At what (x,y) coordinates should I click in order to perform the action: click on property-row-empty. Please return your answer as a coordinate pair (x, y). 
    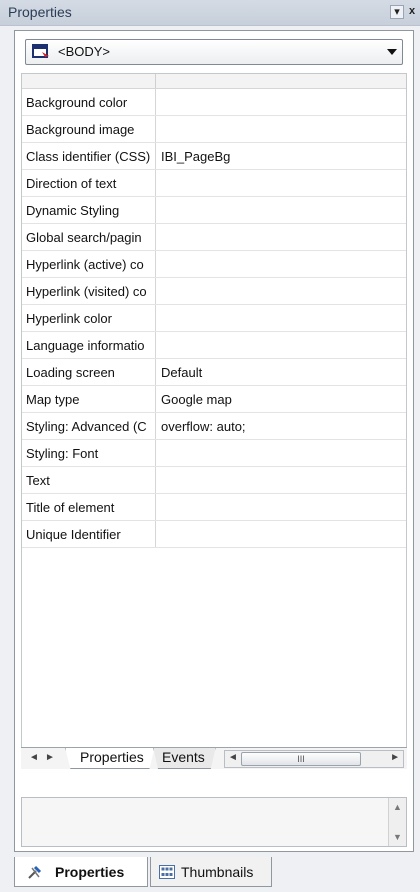
    Looking at the image, I should click on (214, 561).